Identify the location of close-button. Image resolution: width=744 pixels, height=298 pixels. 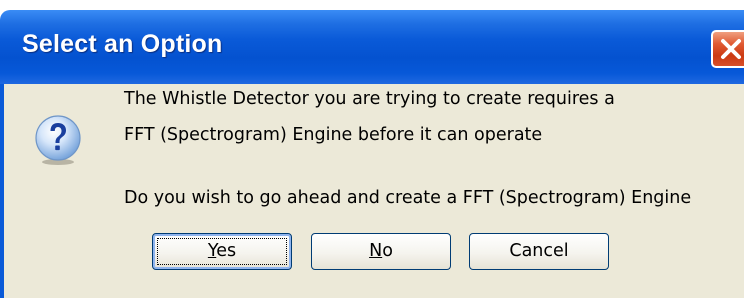
(727, 49).